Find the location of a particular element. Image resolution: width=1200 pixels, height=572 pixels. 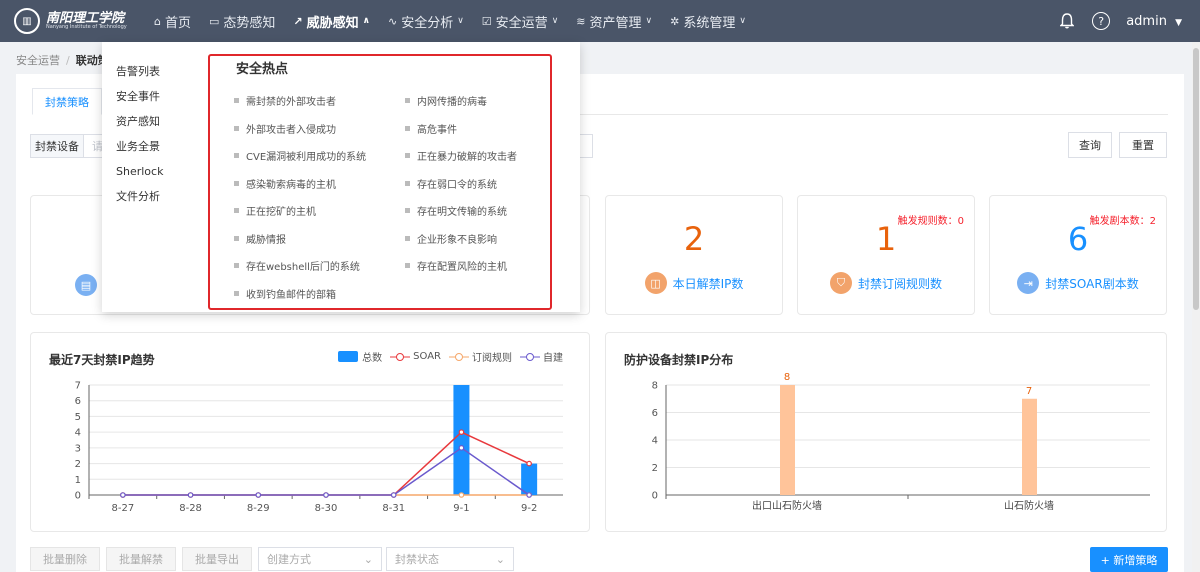

y-tick-label: 3 is located at coordinates (78, 448).